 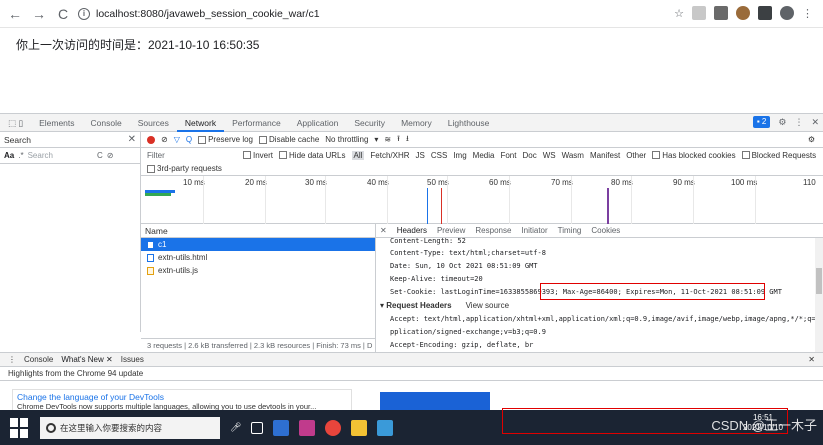 I want to click on throttling-select: No throttling, so click(x=346, y=139).